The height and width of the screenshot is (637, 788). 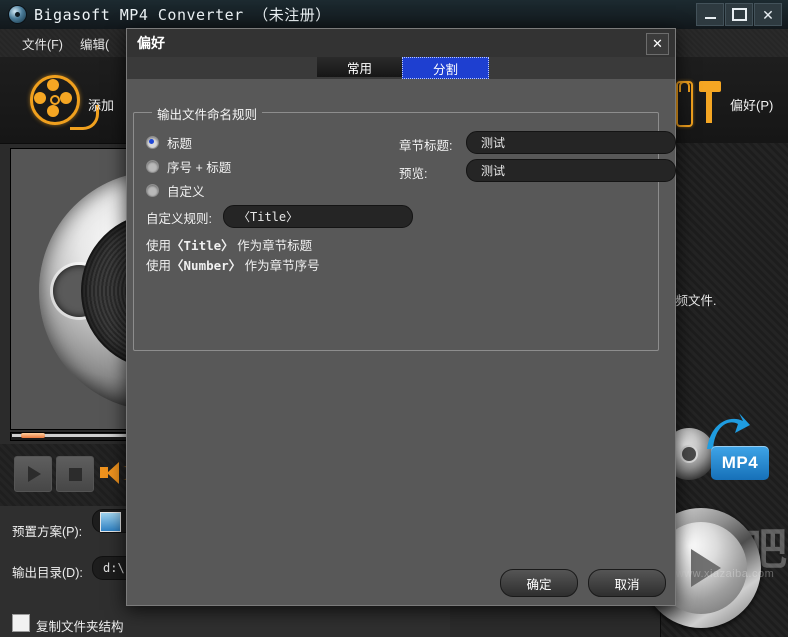 I want to click on radio-option-number-title: 序号 + 标题, so click(x=188, y=166).